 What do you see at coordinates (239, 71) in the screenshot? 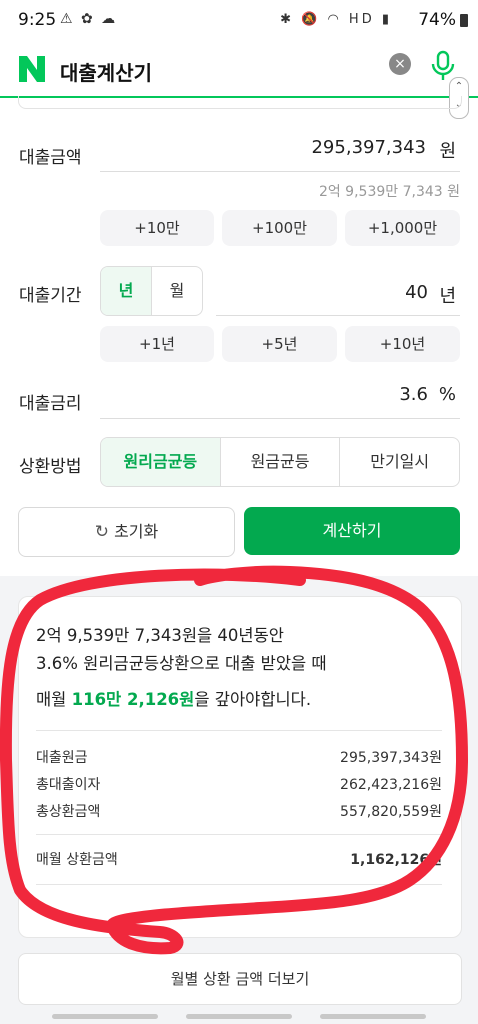
I see `search-header: 대출계산기 ×` at bounding box center [239, 71].